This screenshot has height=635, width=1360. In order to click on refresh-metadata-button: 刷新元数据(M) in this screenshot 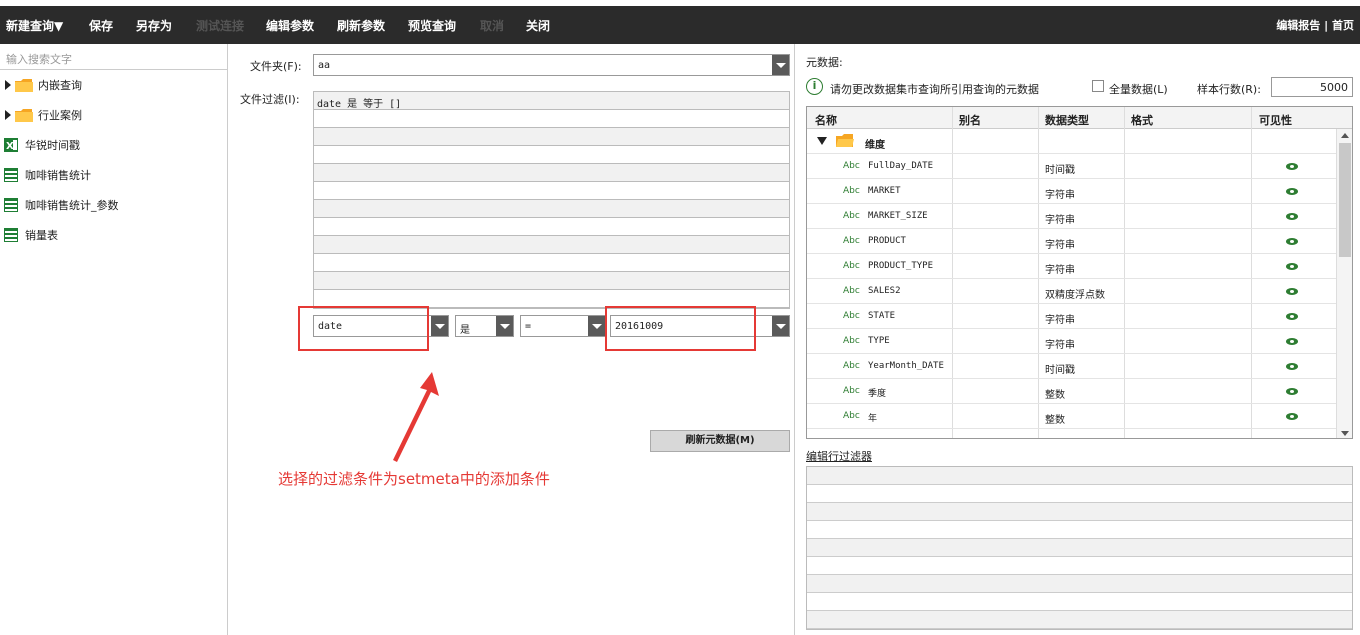, I will do `click(720, 441)`.